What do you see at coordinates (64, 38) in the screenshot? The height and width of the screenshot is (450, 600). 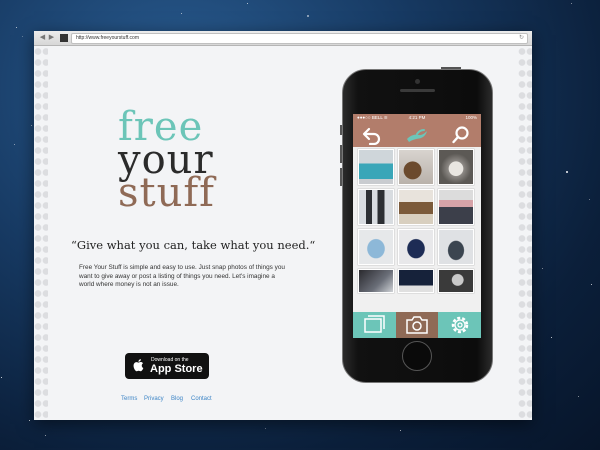 I see `site-favicon-icon` at bounding box center [64, 38].